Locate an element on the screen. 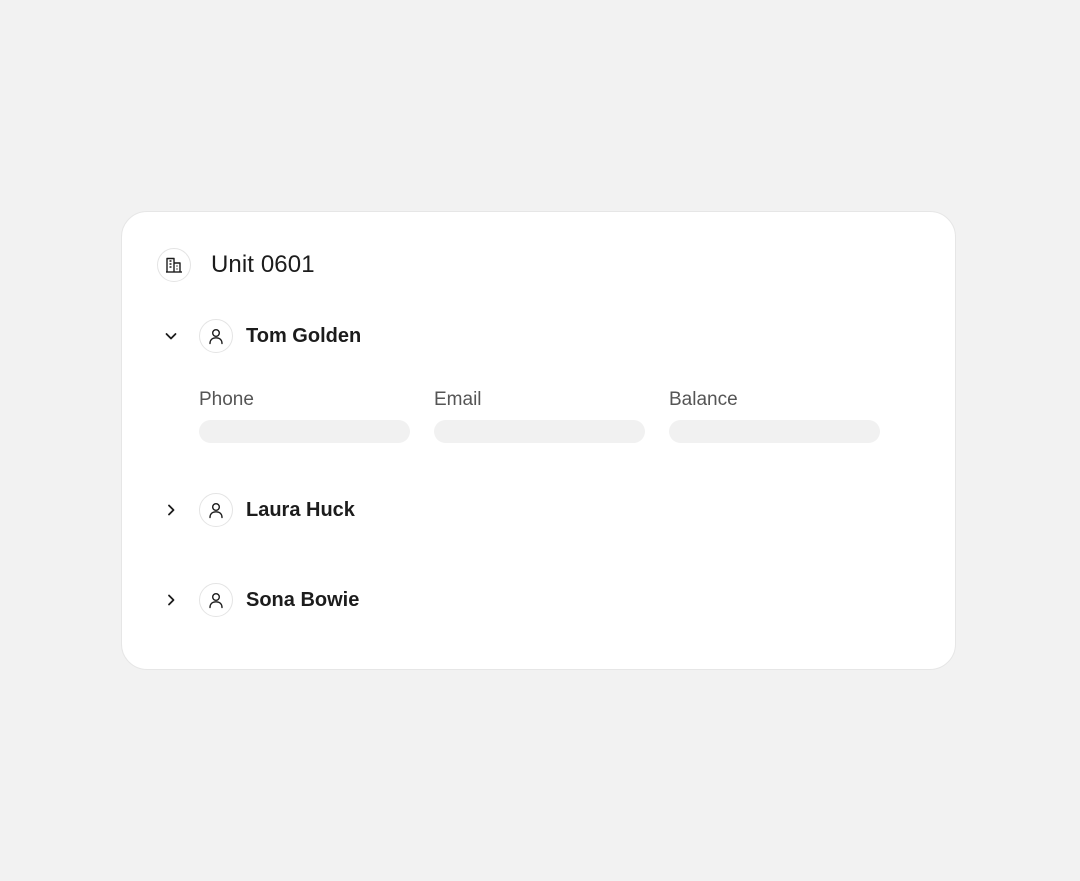 The width and height of the screenshot is (1080, 881). email-field: Email is located at coordinates (539, 415).